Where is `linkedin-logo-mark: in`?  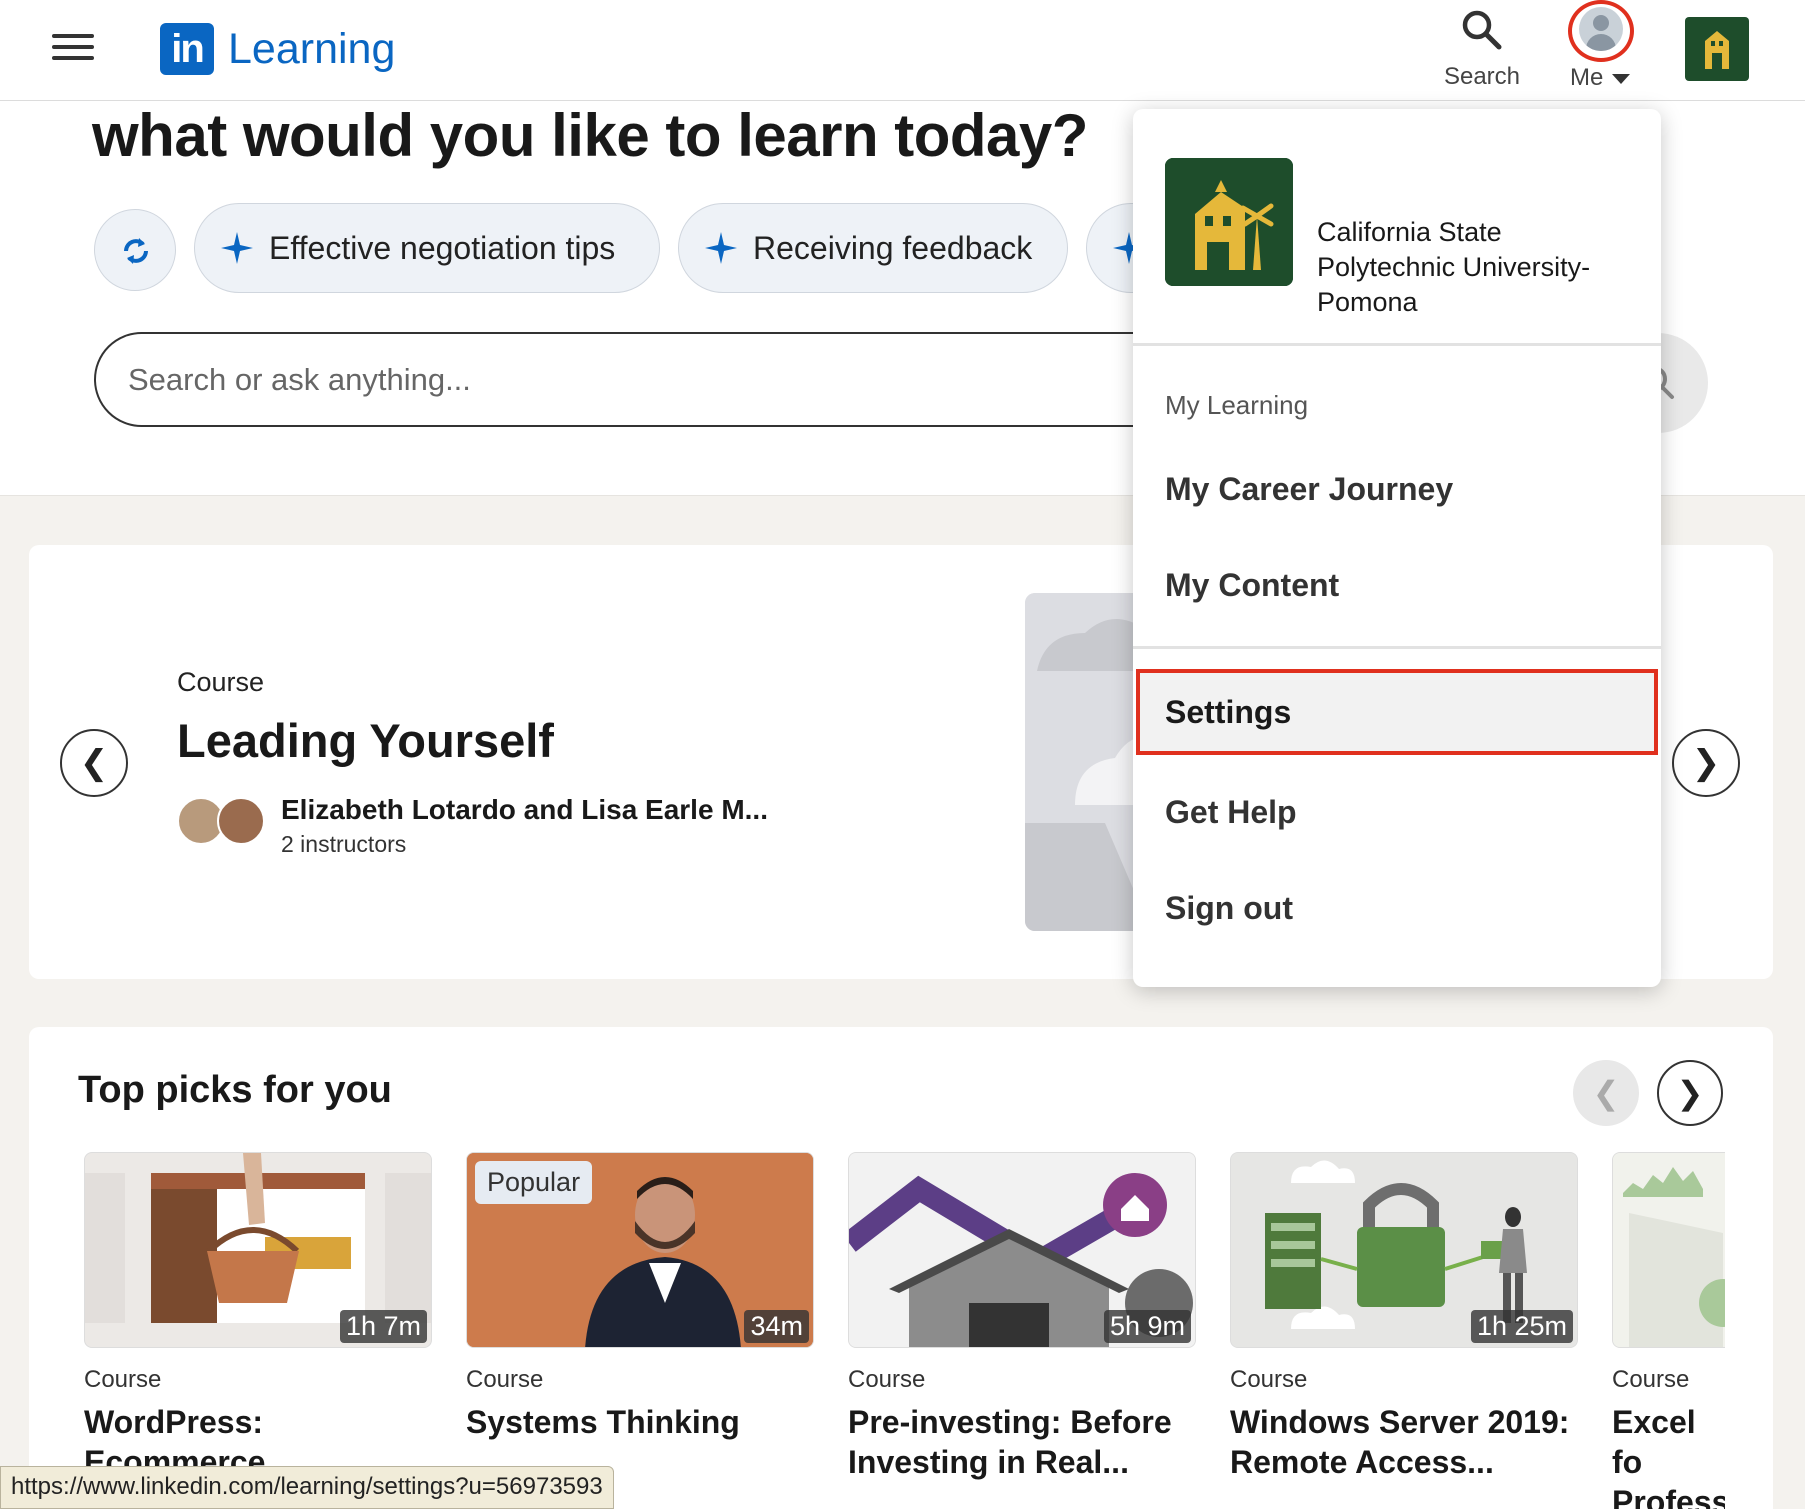 linkedin-logo-mark: in is located at coordinates (187, 49).